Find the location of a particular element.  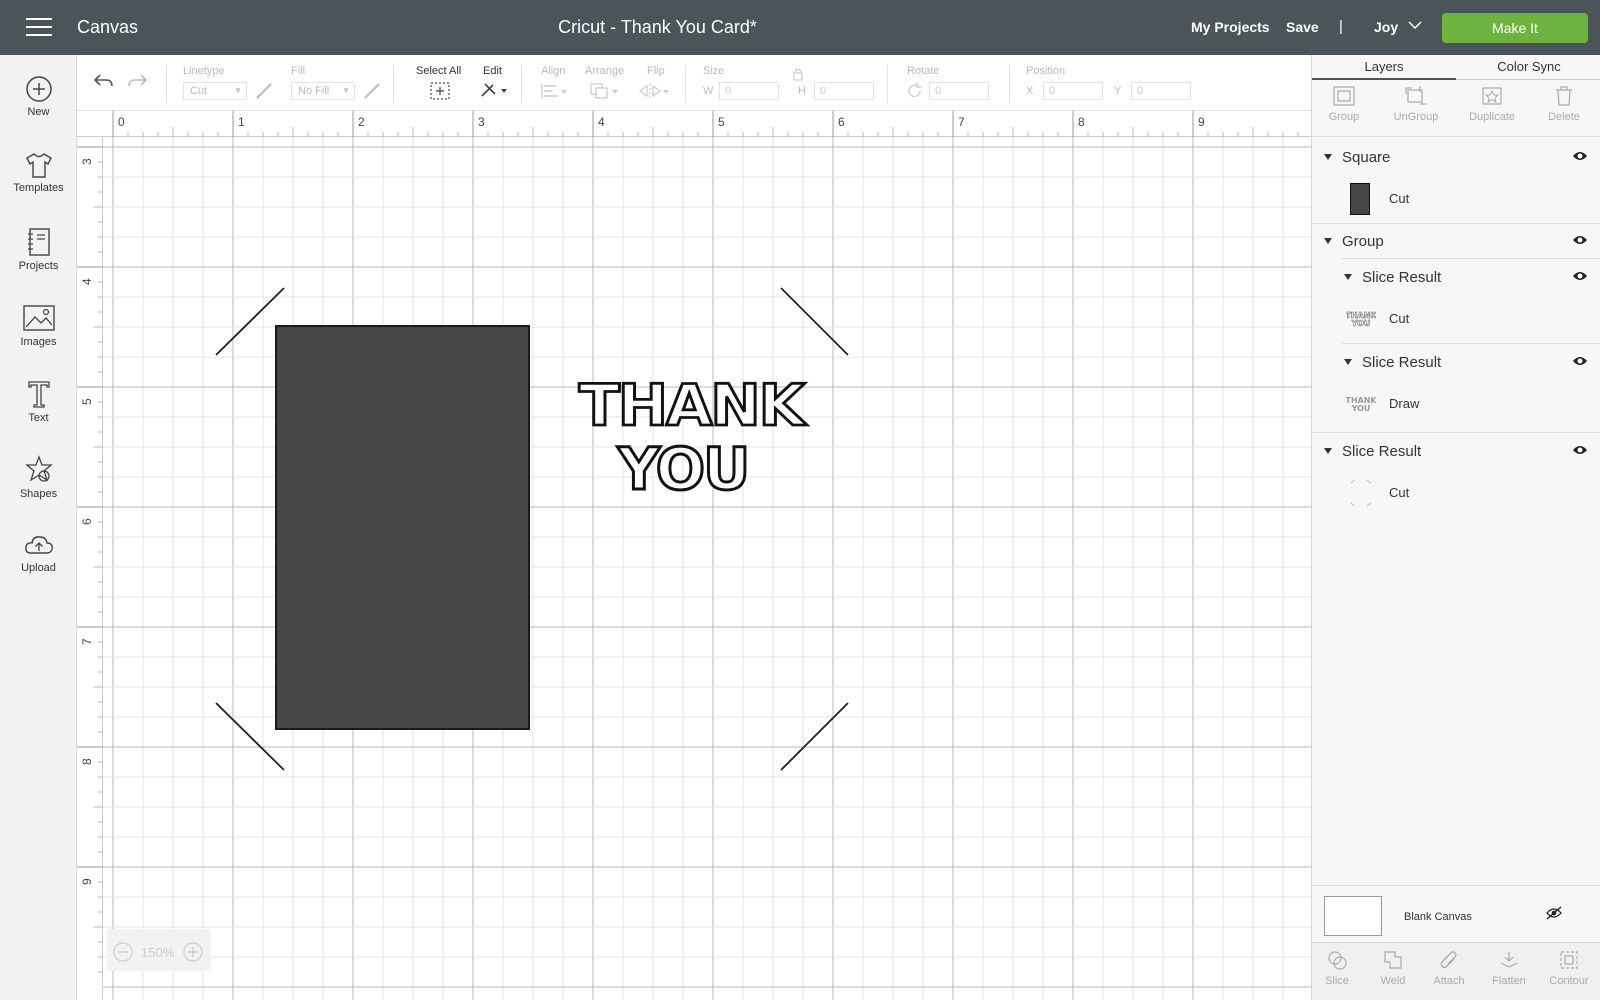

text-t-icon is located at coordinates (38, 394).